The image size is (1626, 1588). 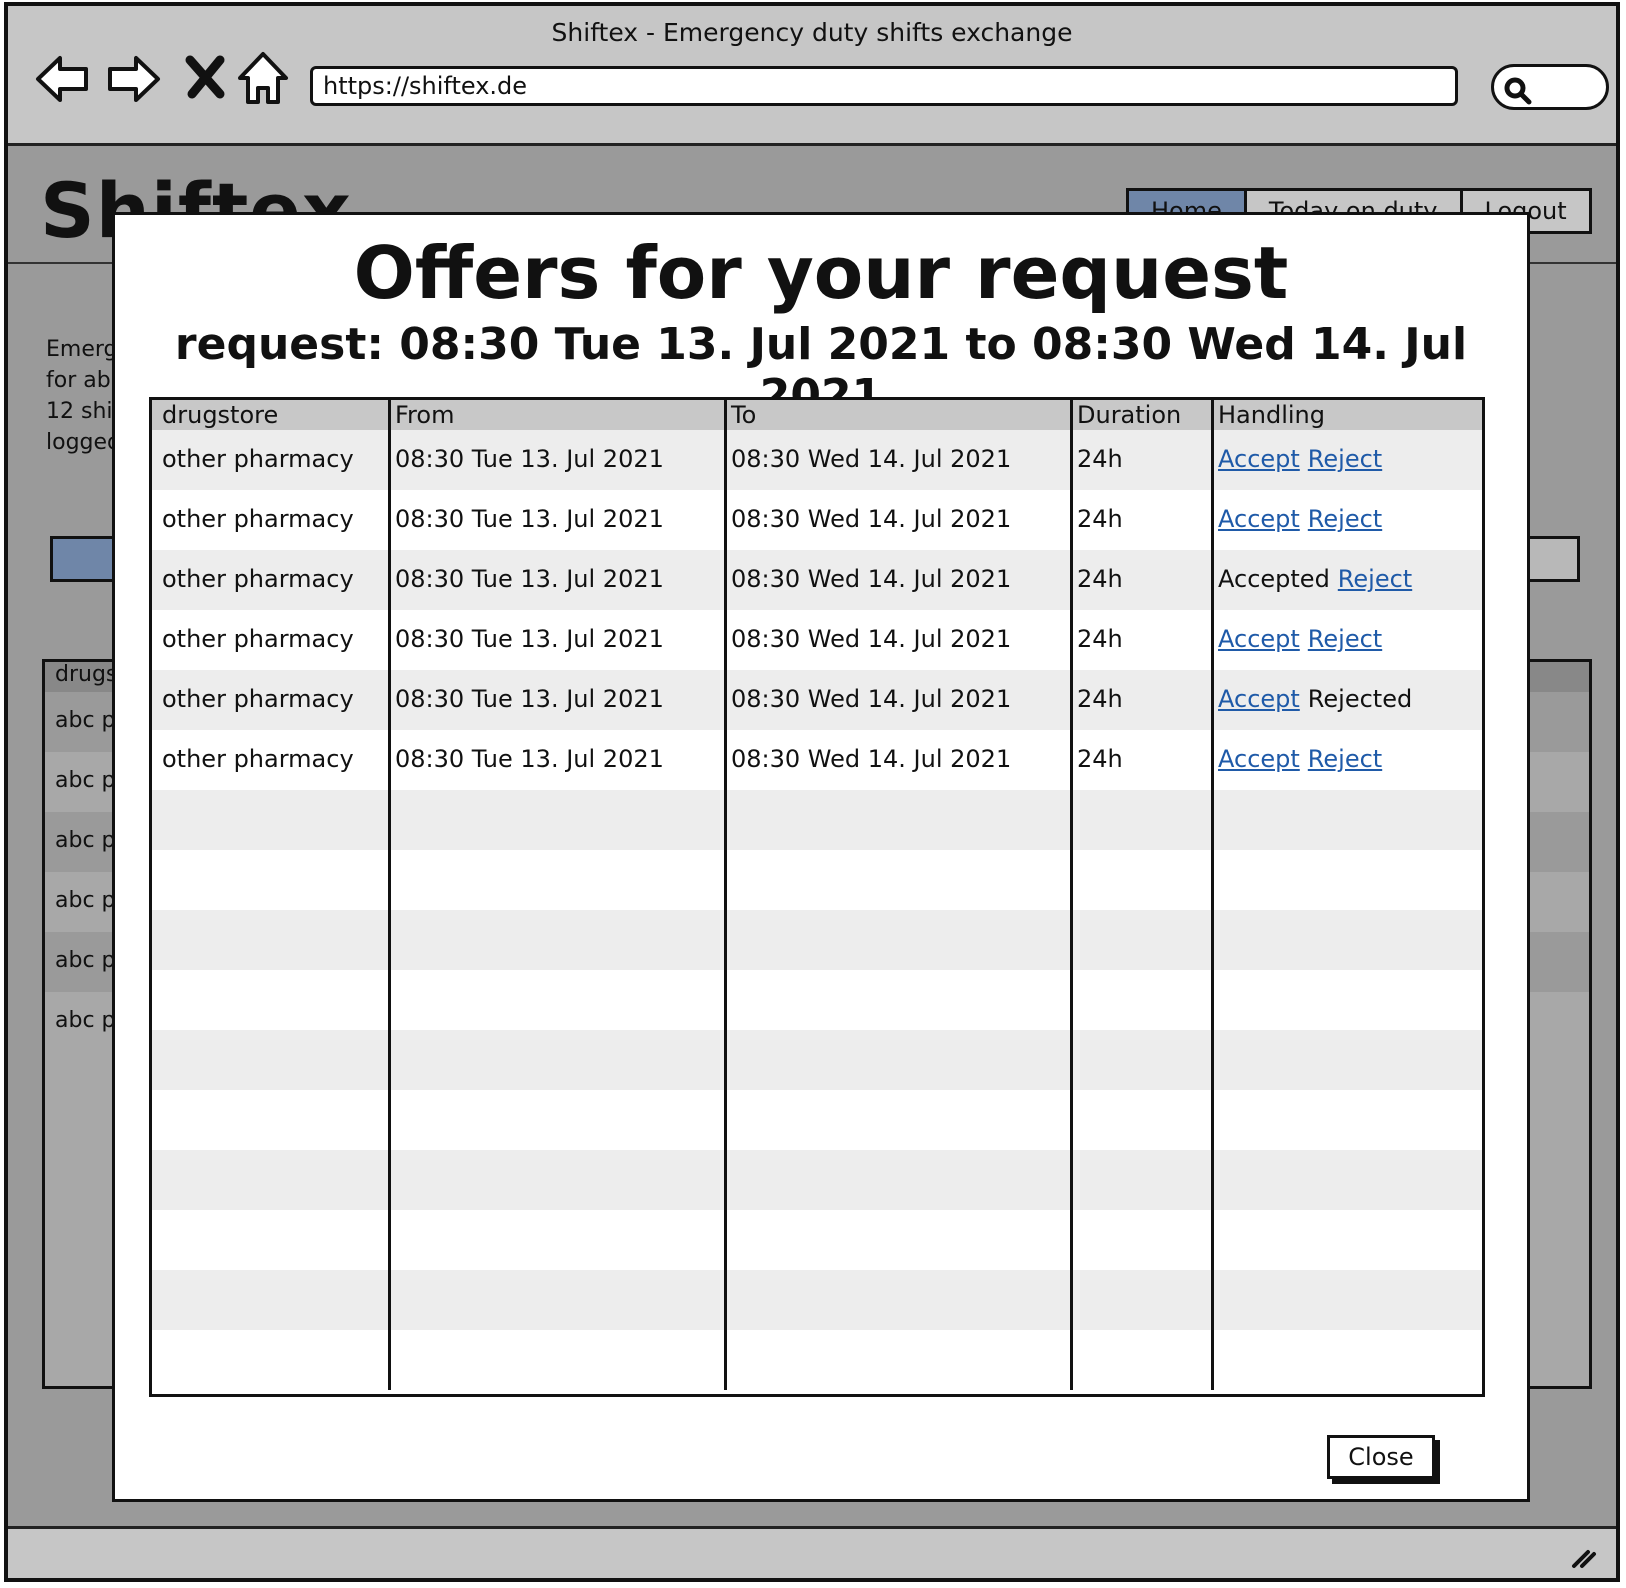 I want to click on address-bar: https://shiftex.de, so click(x=884, y=86).